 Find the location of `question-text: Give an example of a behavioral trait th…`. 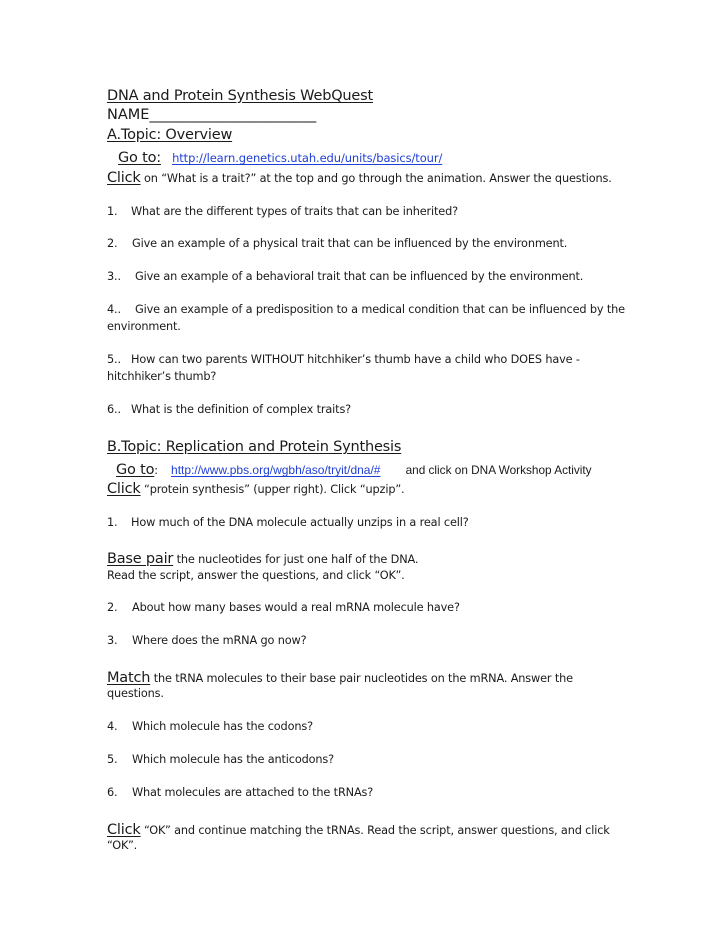

question-text: Give an example of a behavioral trait th… is located at coordinates (359, 276).